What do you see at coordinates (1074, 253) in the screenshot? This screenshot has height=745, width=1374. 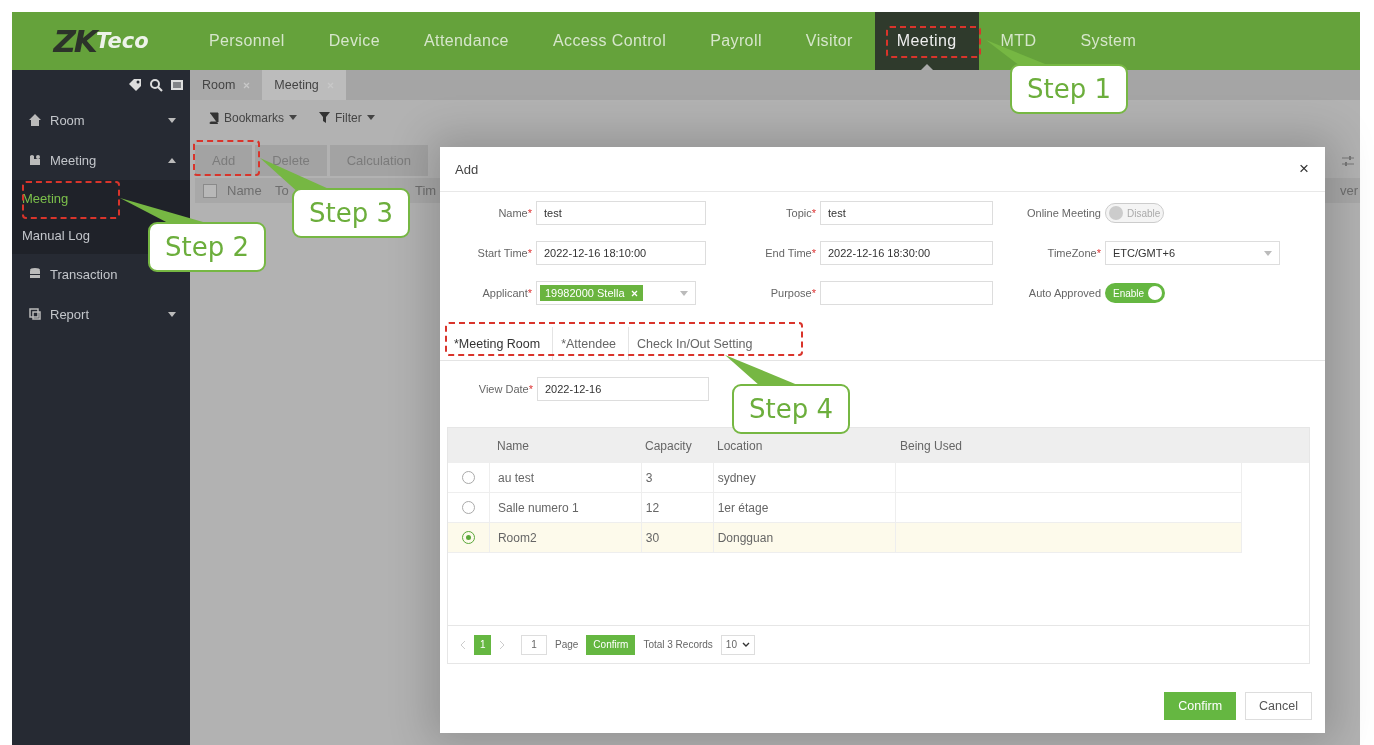 I see `field-label: TimeZone*` at bounding box center [1074, 253].